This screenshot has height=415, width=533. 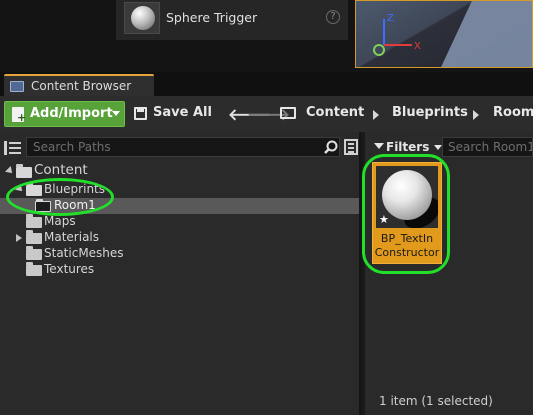 What do you see at coordinates (179, 270) in the screenshot?
I see `tree-item-textures: Textures` at bounding box center [179, 270].